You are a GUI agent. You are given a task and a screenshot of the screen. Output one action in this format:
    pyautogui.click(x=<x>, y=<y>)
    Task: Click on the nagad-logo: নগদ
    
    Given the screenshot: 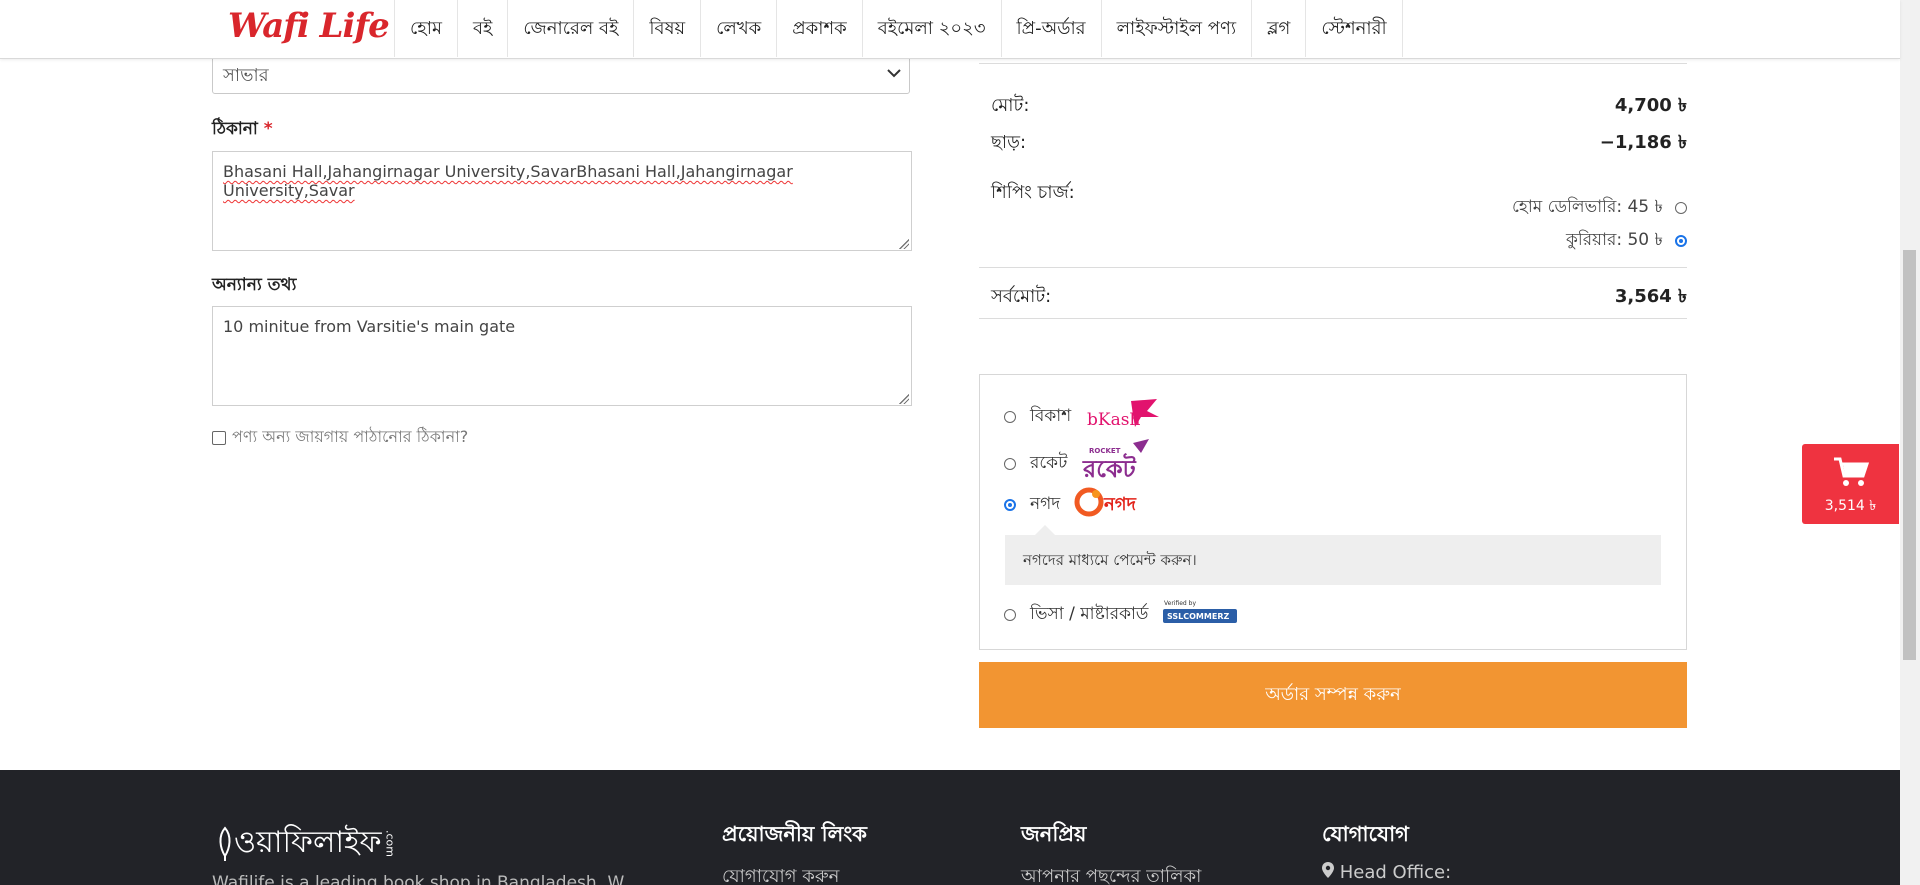 What is the action you would take?
    pyautogui.click(x=1113, y=504)
    